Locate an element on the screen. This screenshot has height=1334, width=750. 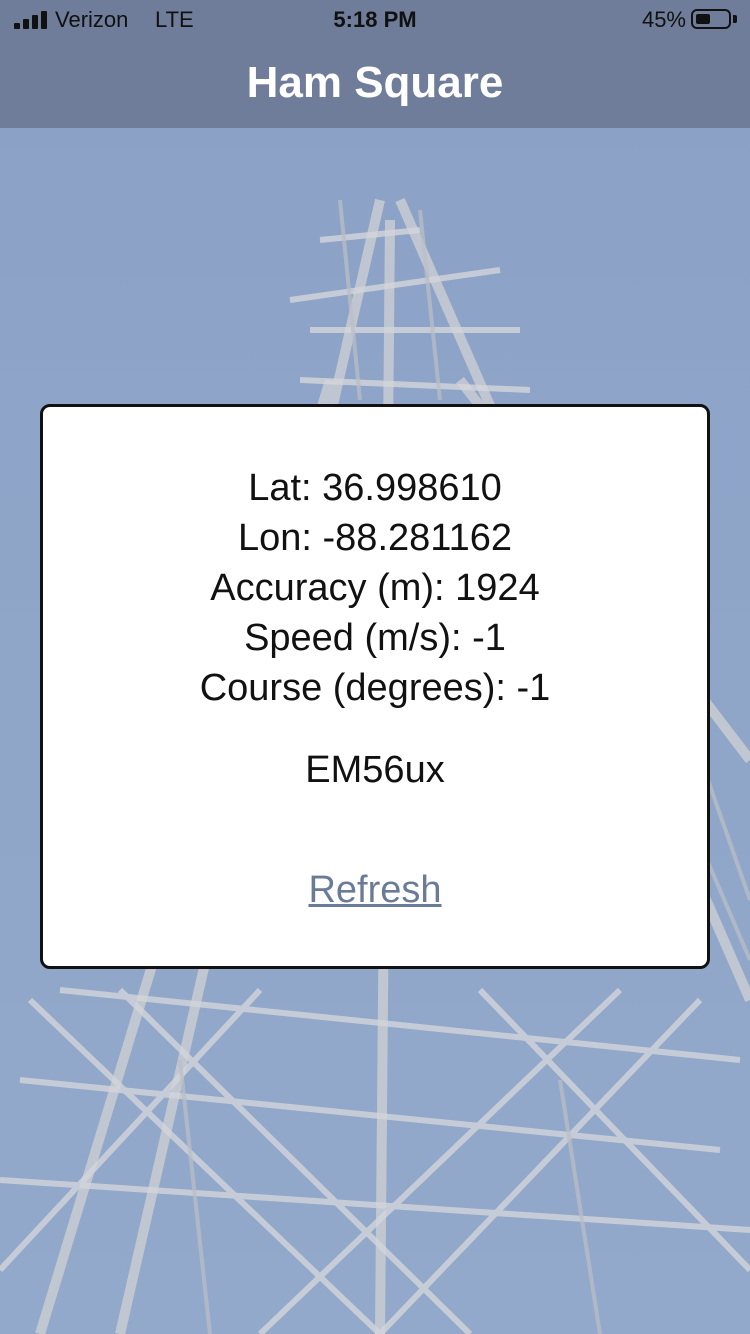
latitude-text: Lat: 36.998610 is located at coordinates (375, 488).